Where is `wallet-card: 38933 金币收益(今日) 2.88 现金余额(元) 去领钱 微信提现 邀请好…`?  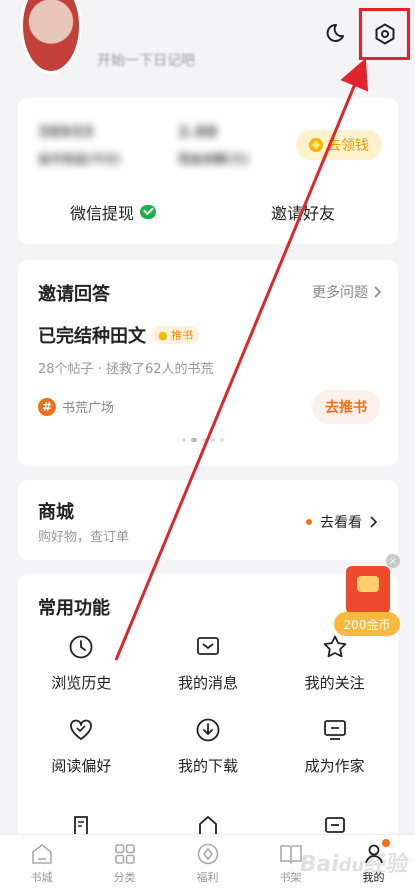 wallet-card: 38933 金币收益(今日) 2.88 现金余额(元) 去领钱 微信提现 邀请好… is located at coordinates (208, 171).